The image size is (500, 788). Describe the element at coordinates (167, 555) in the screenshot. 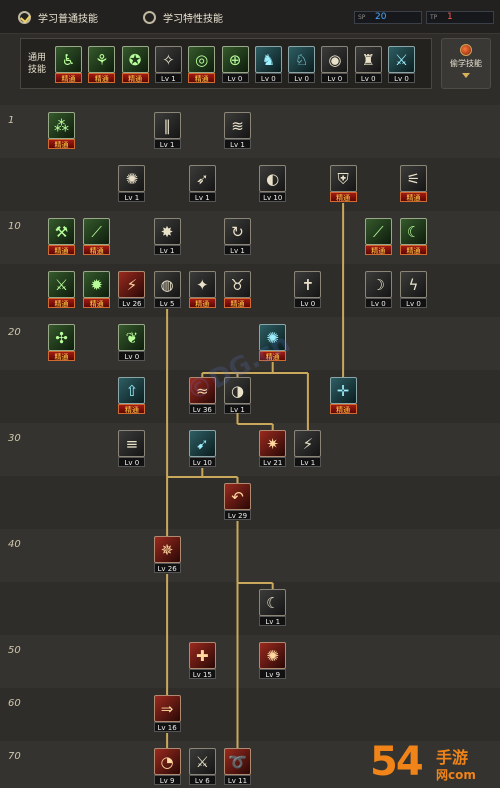

I see `tree-skill: ✵ Lv 26` at that location.